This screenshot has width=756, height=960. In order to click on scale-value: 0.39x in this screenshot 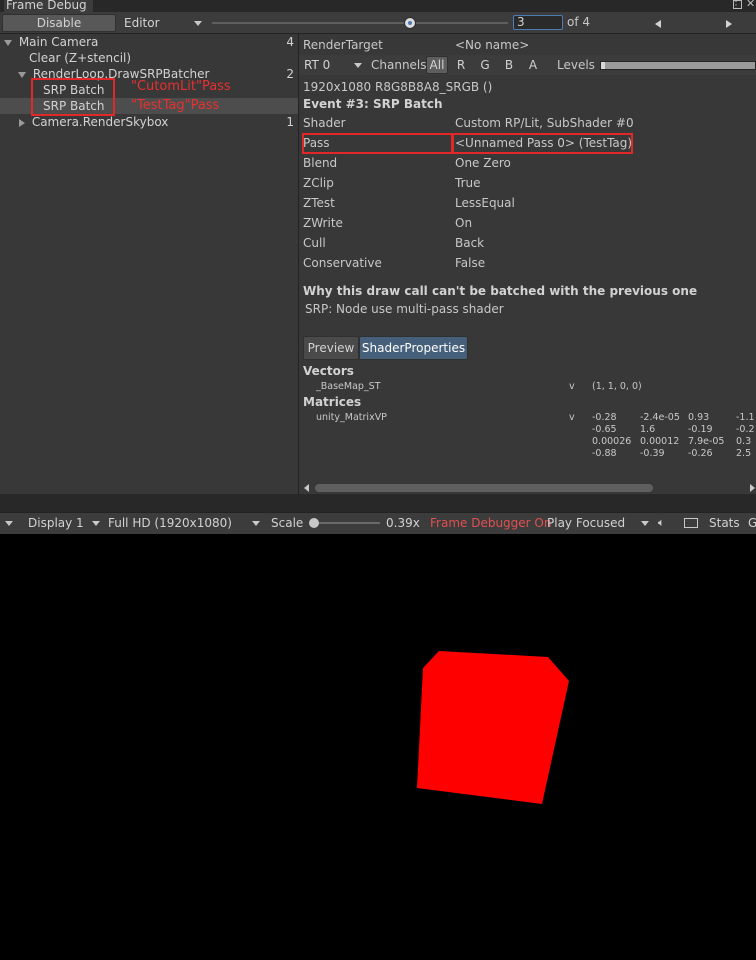, I will do `click(403, 523)`.